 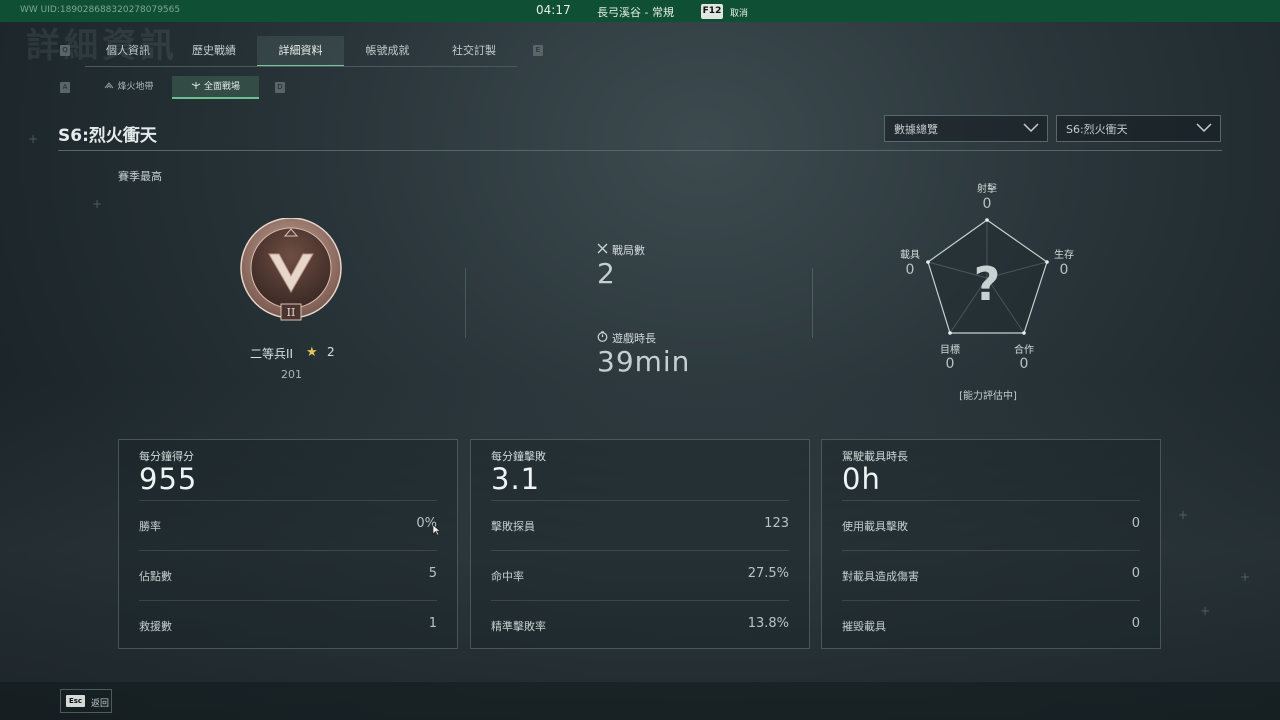 What do you see at coordinates (864, 626) in the screenshot?
I see `vehicles-destroyed-label: 摧毀載具` at bounding box center [864, 626].